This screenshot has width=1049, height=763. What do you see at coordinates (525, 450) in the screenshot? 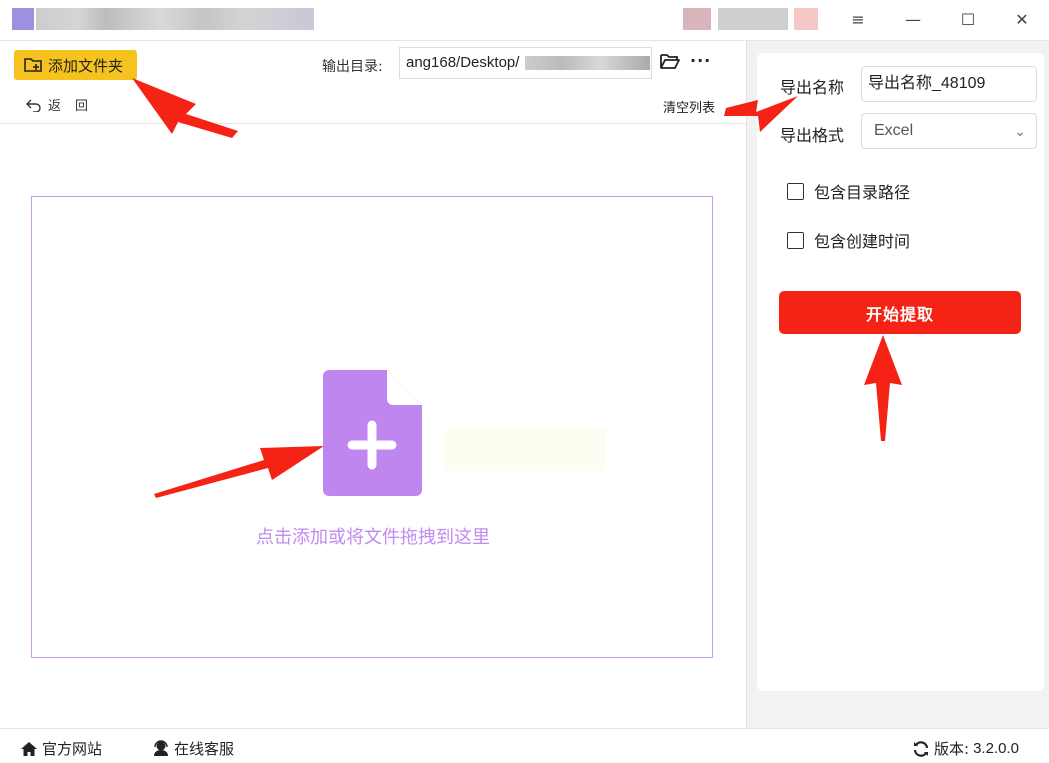
I see `ghost-placeholder` at bounding box center [525, 450].